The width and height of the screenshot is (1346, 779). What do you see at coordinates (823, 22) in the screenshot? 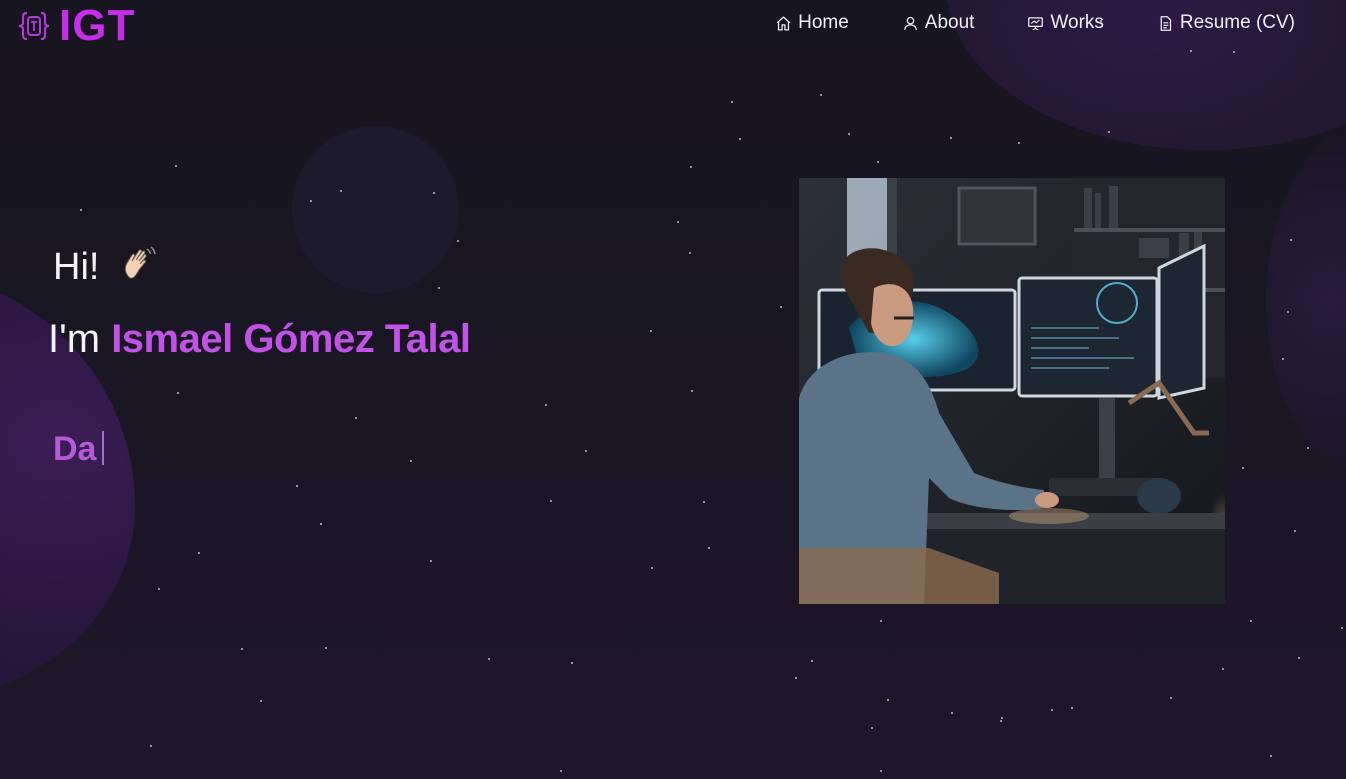
I see `nav-home-label: Home` at bounding box center [823, 22].